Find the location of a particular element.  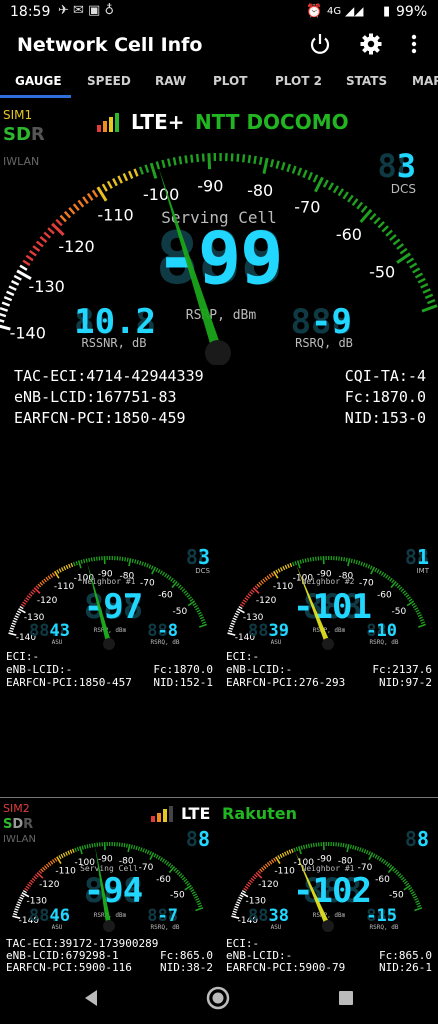

gauge-hub is located at coordinates (328, 644).